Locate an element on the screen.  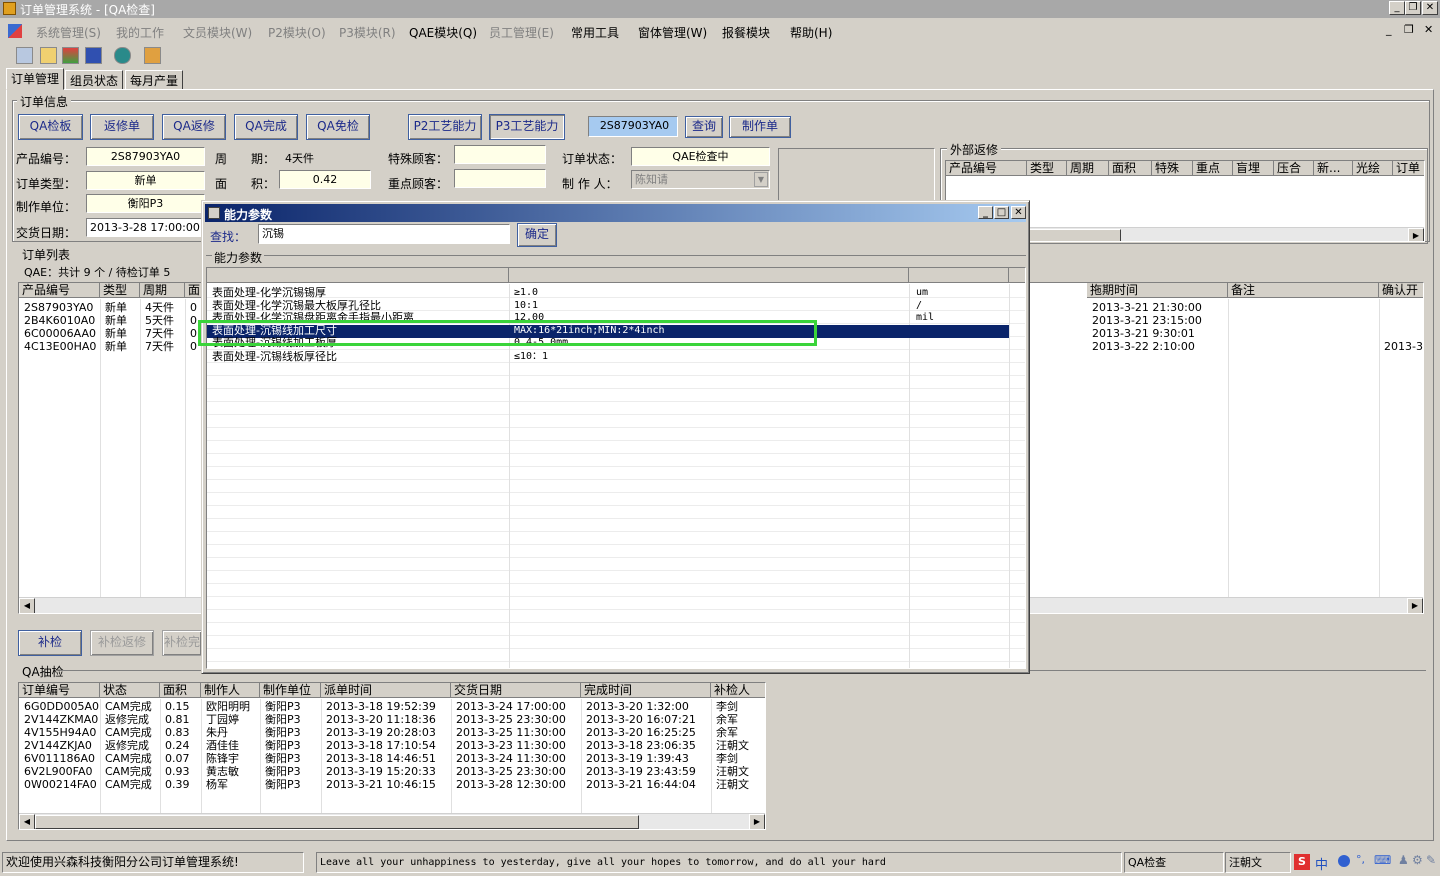
tab-member-status: 组员状态 is located at coordinates (94, 80).